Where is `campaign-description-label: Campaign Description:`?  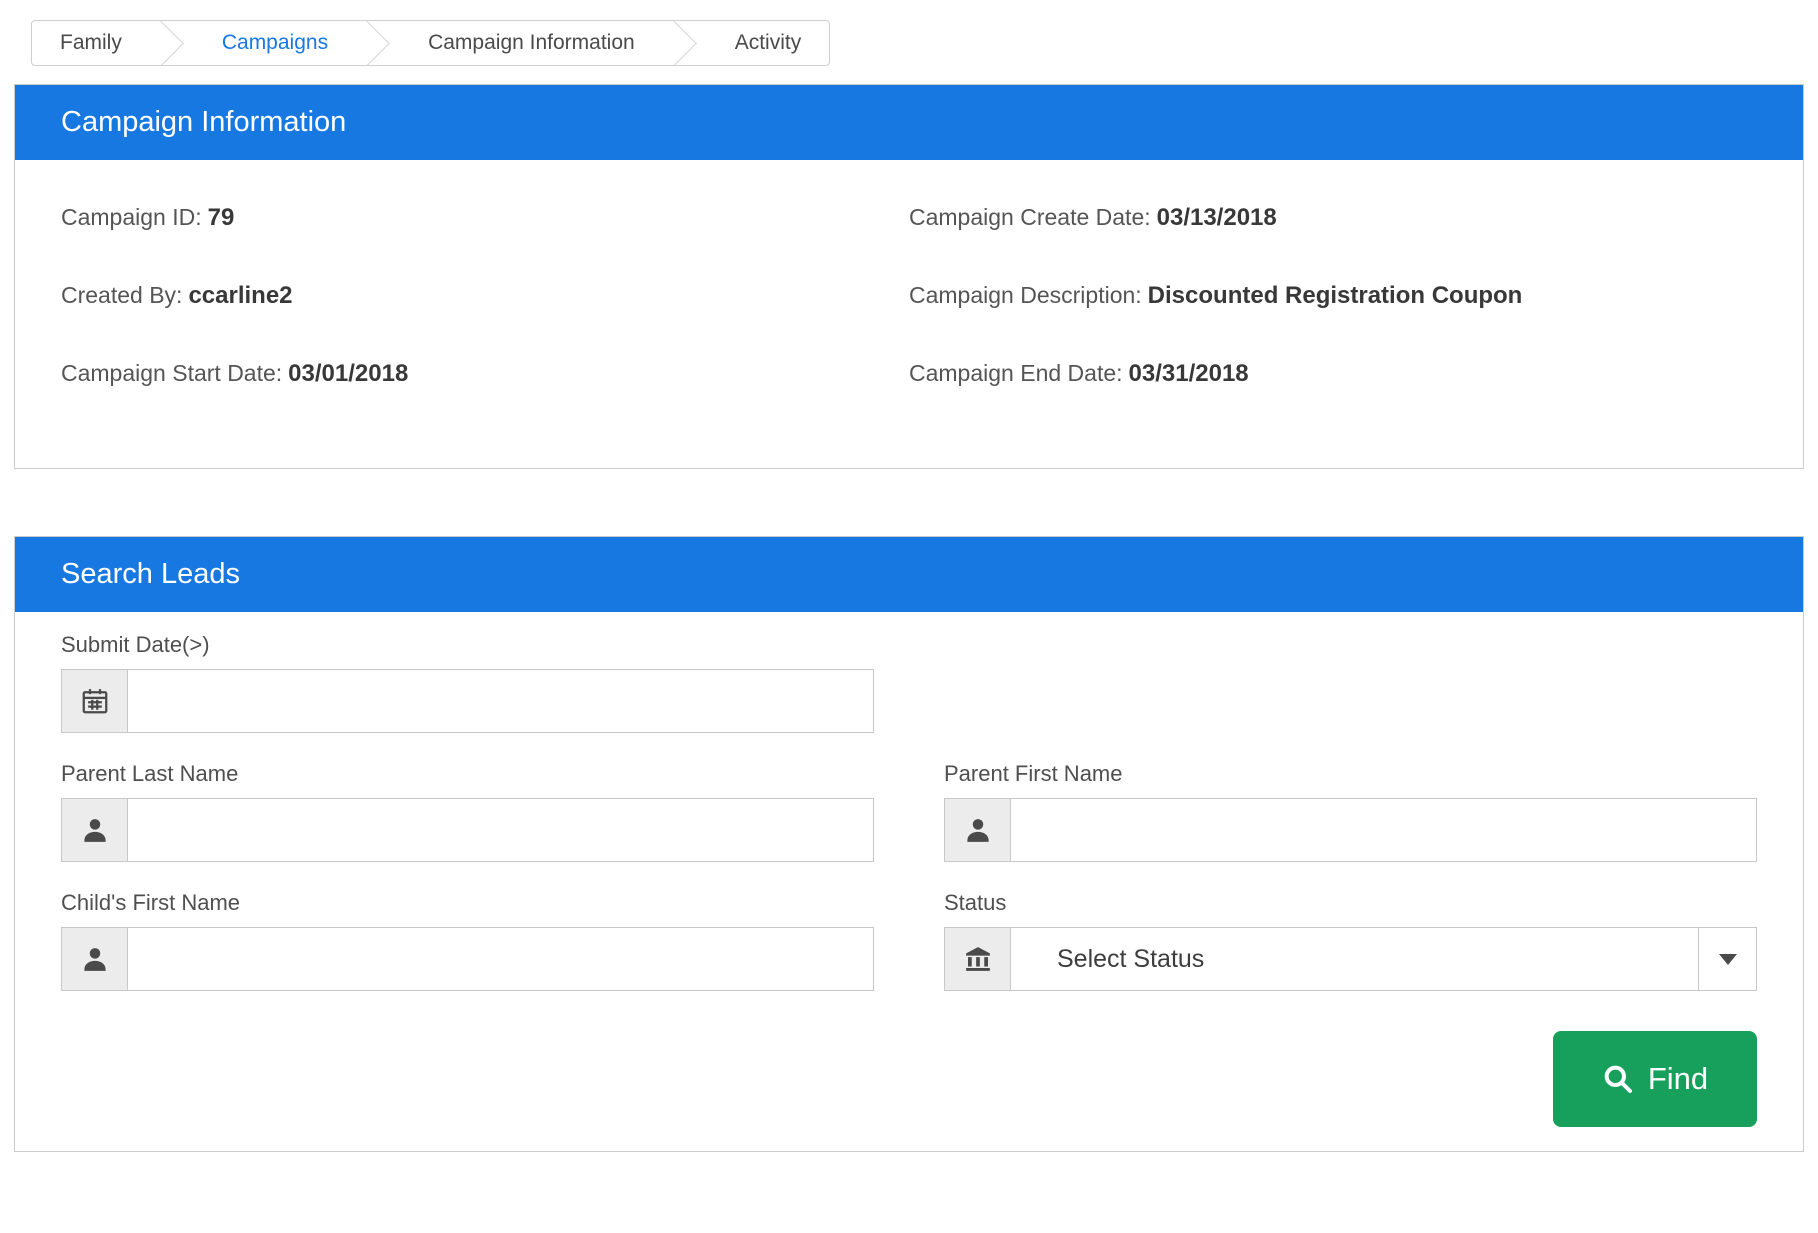 campaign-description-label: Campaign Description: is located at coordinates (1025, 295).